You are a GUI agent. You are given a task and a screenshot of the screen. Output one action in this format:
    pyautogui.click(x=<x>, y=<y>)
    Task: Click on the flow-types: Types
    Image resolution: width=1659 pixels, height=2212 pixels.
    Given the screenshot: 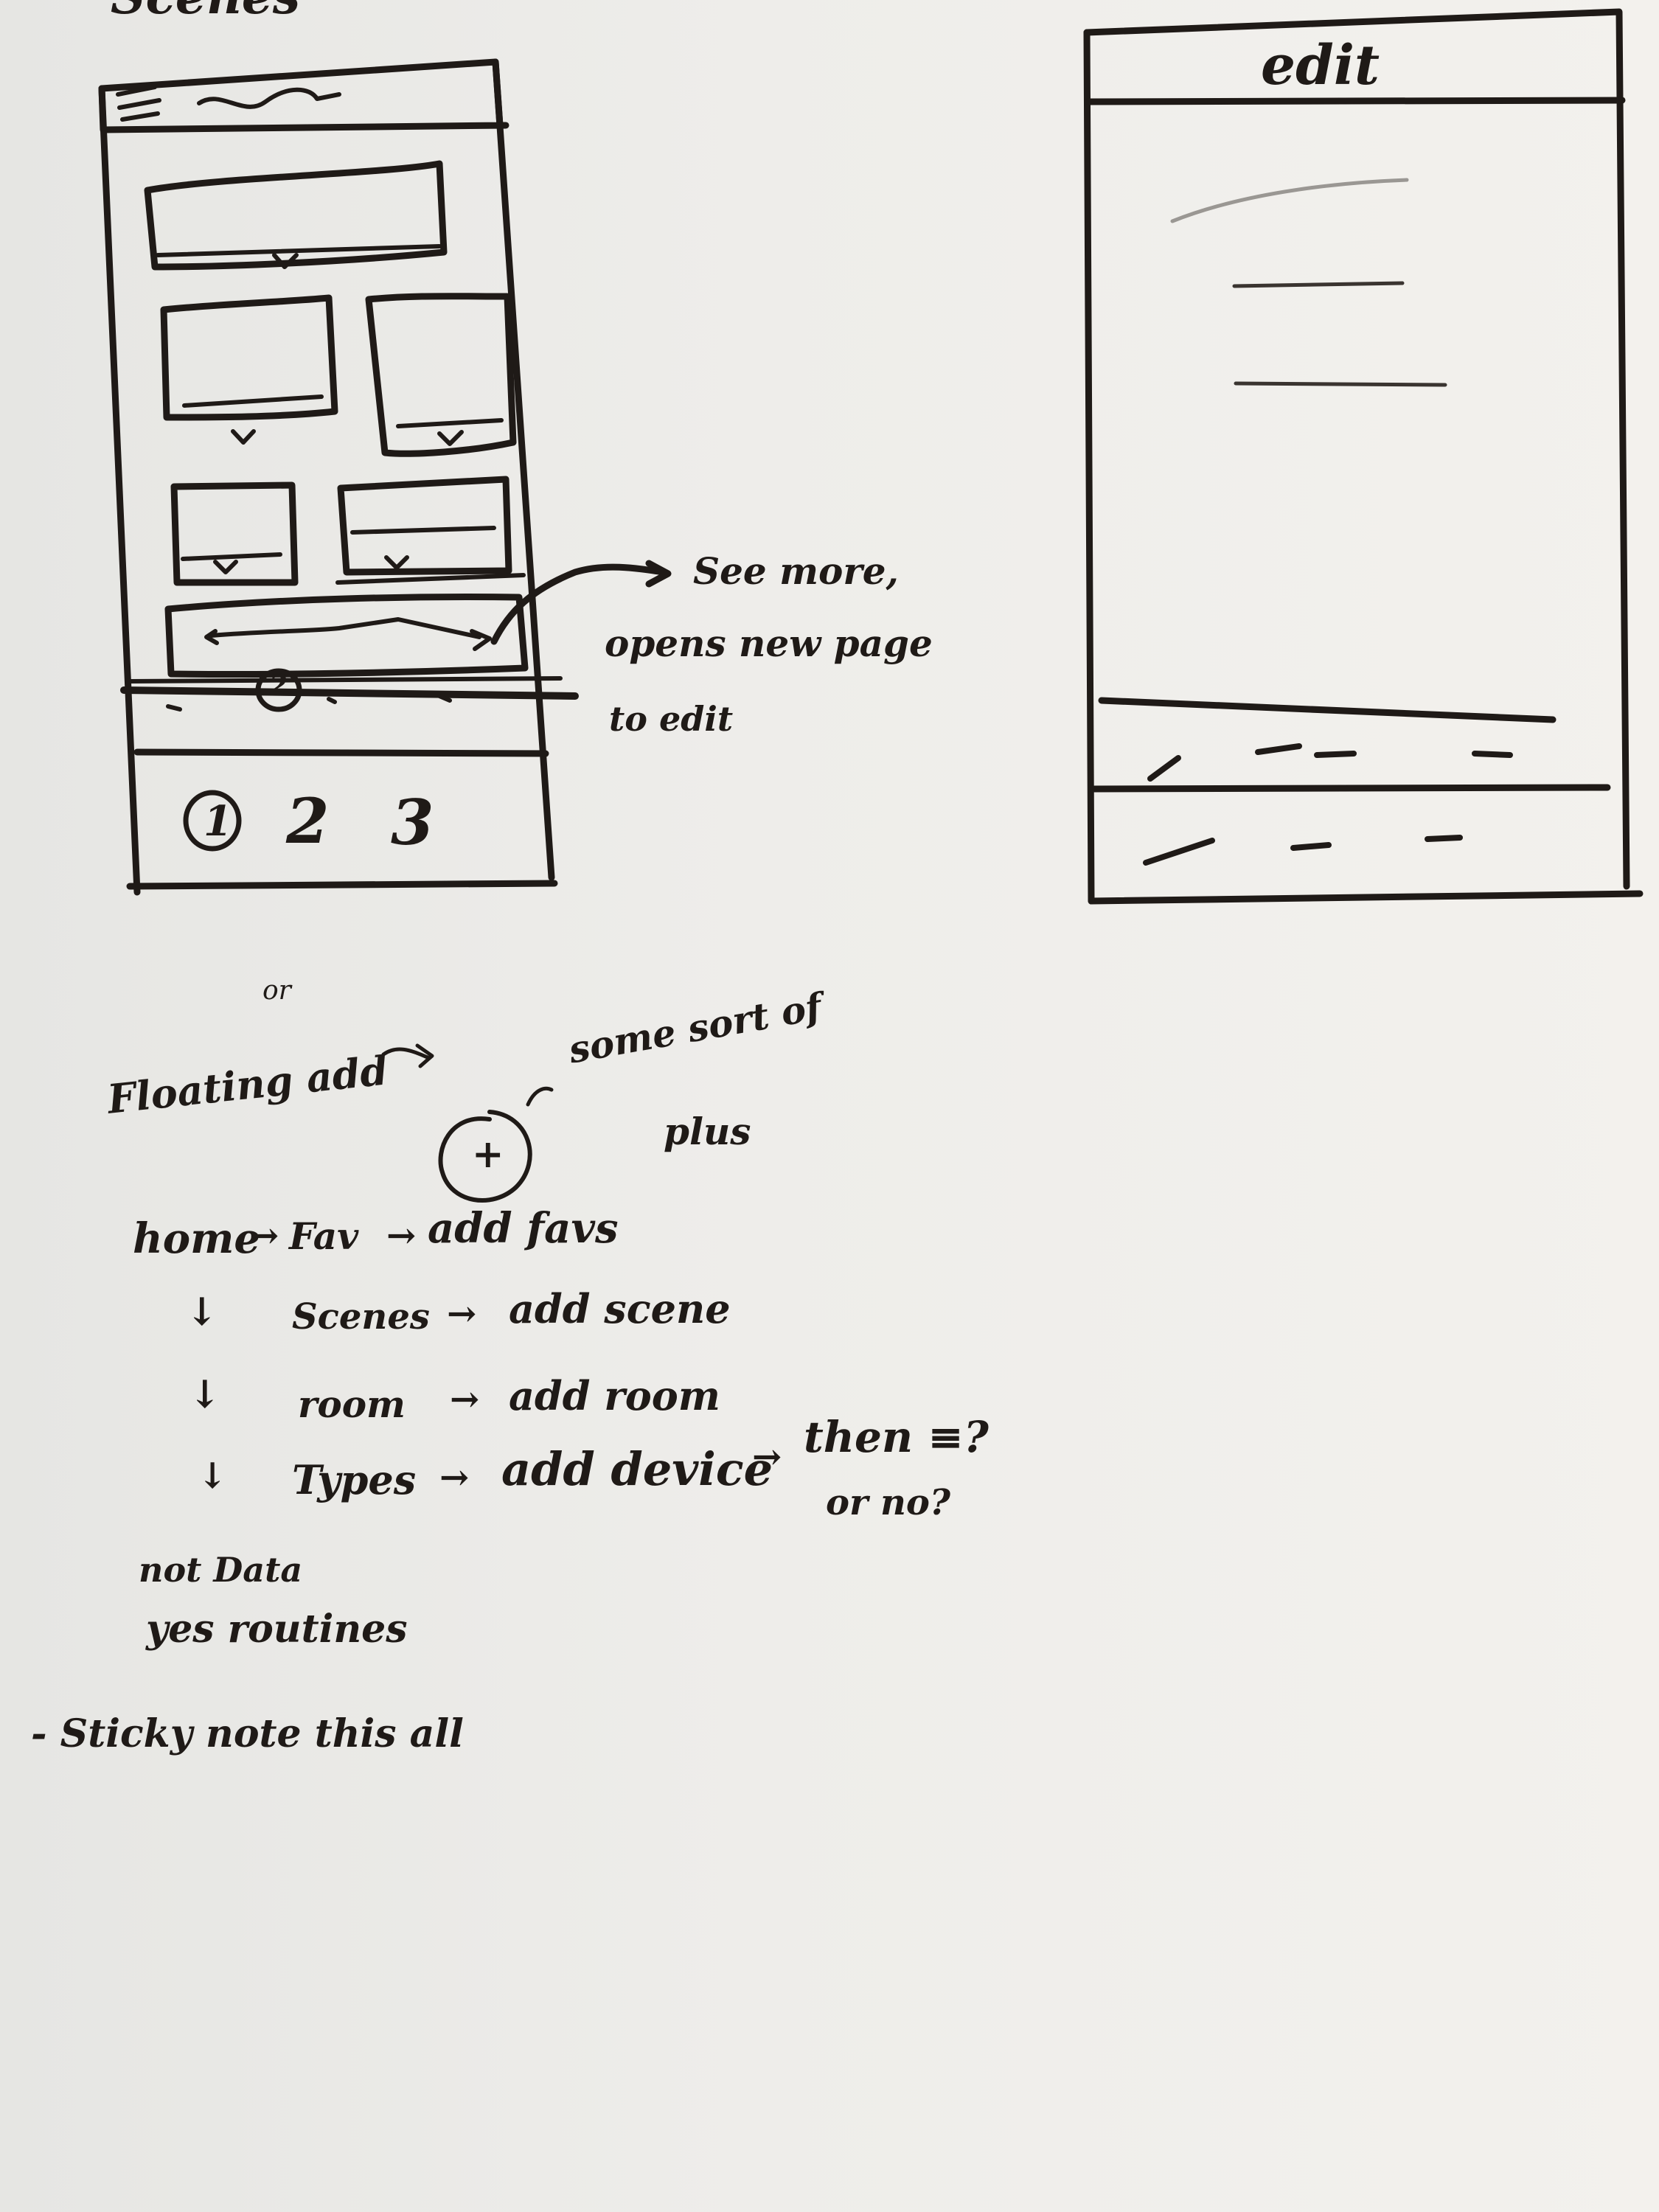 What is the action you would take?
    pyautogui.click(x=354, y=1479)
    